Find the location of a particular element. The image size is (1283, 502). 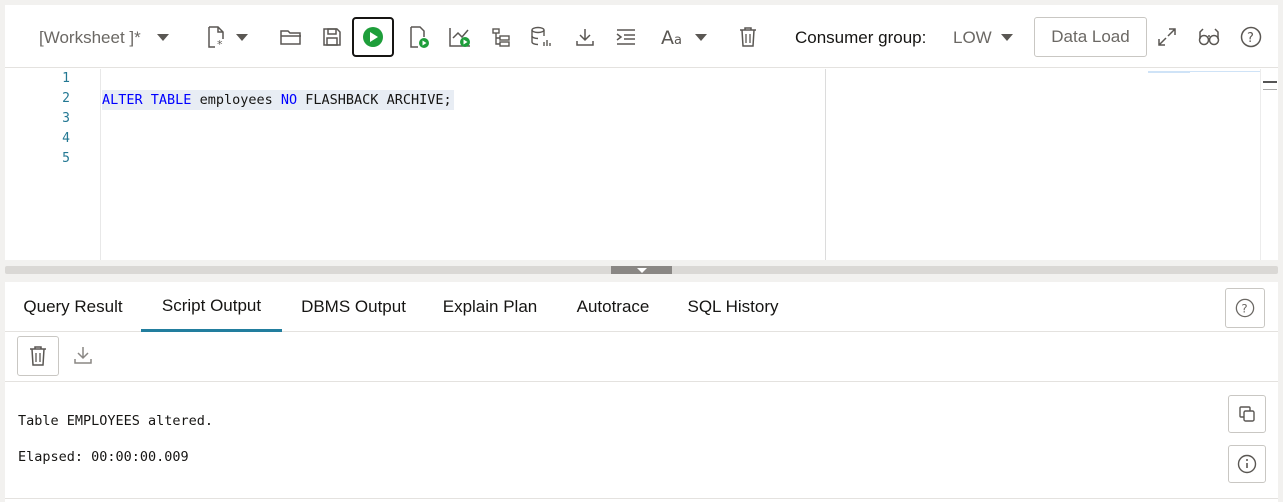

sql-identifier: ARCHIVE; is located at coordinates (419, 100).